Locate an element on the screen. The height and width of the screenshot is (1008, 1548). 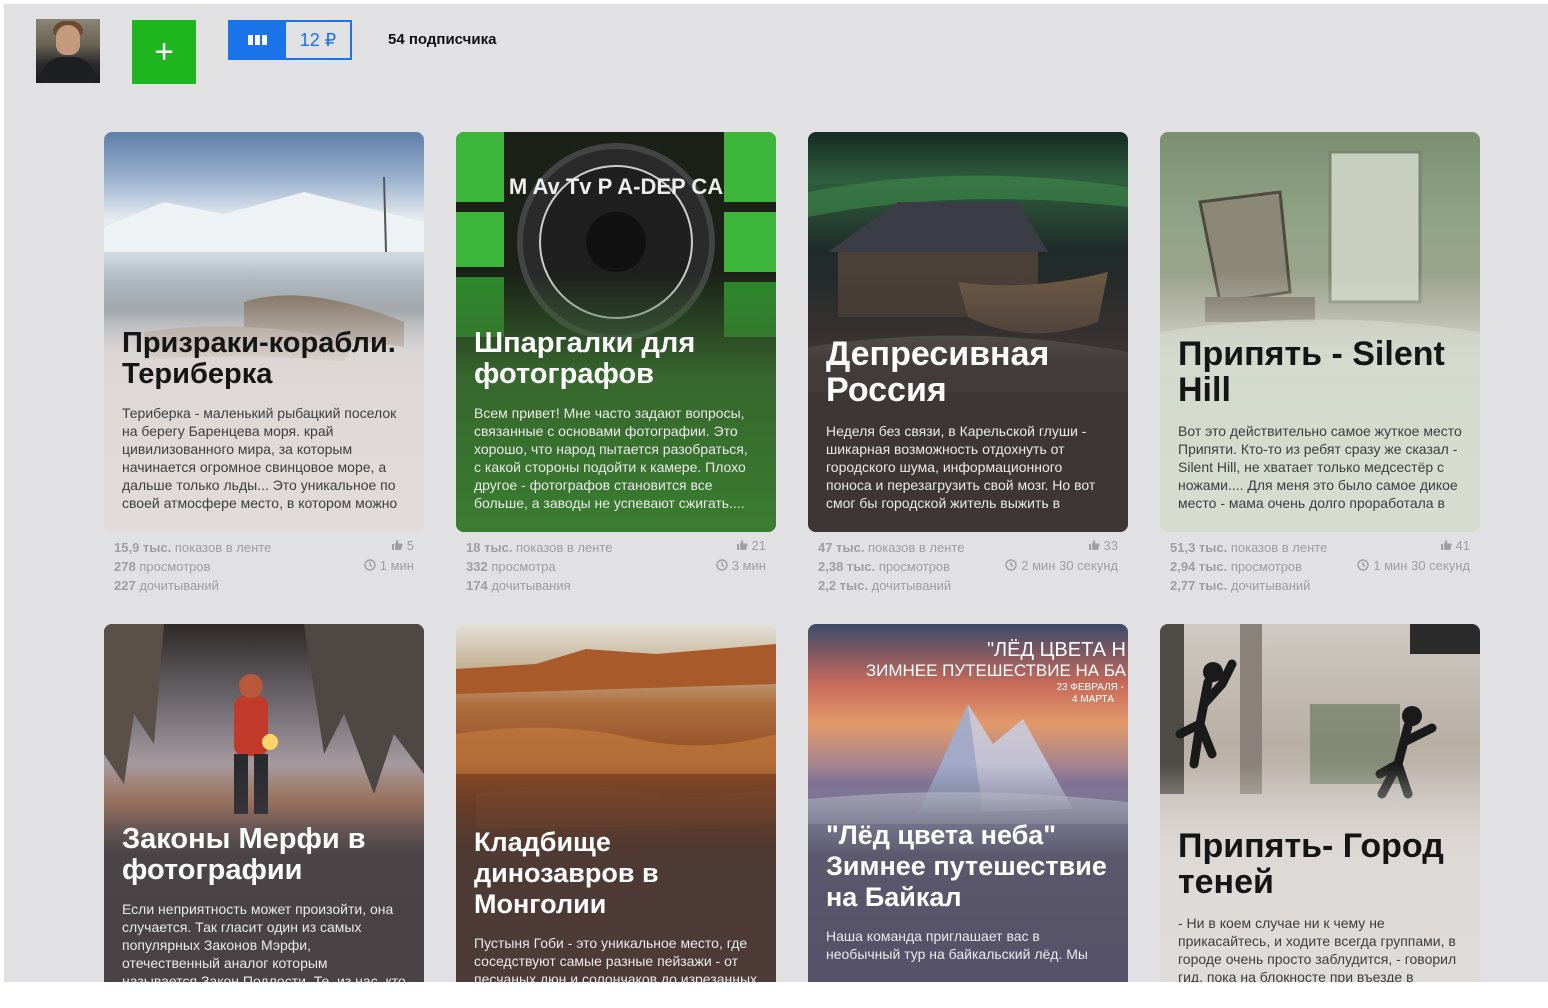
impressions-value: 15,9 тыс. is located at coordinates (143, 547).